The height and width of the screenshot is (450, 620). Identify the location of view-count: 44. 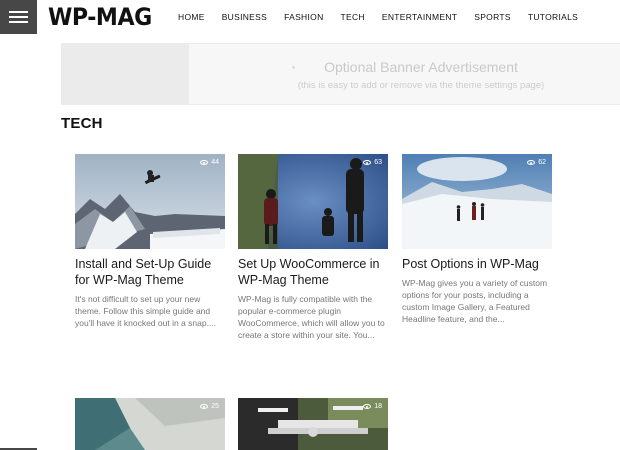
(209, 162).